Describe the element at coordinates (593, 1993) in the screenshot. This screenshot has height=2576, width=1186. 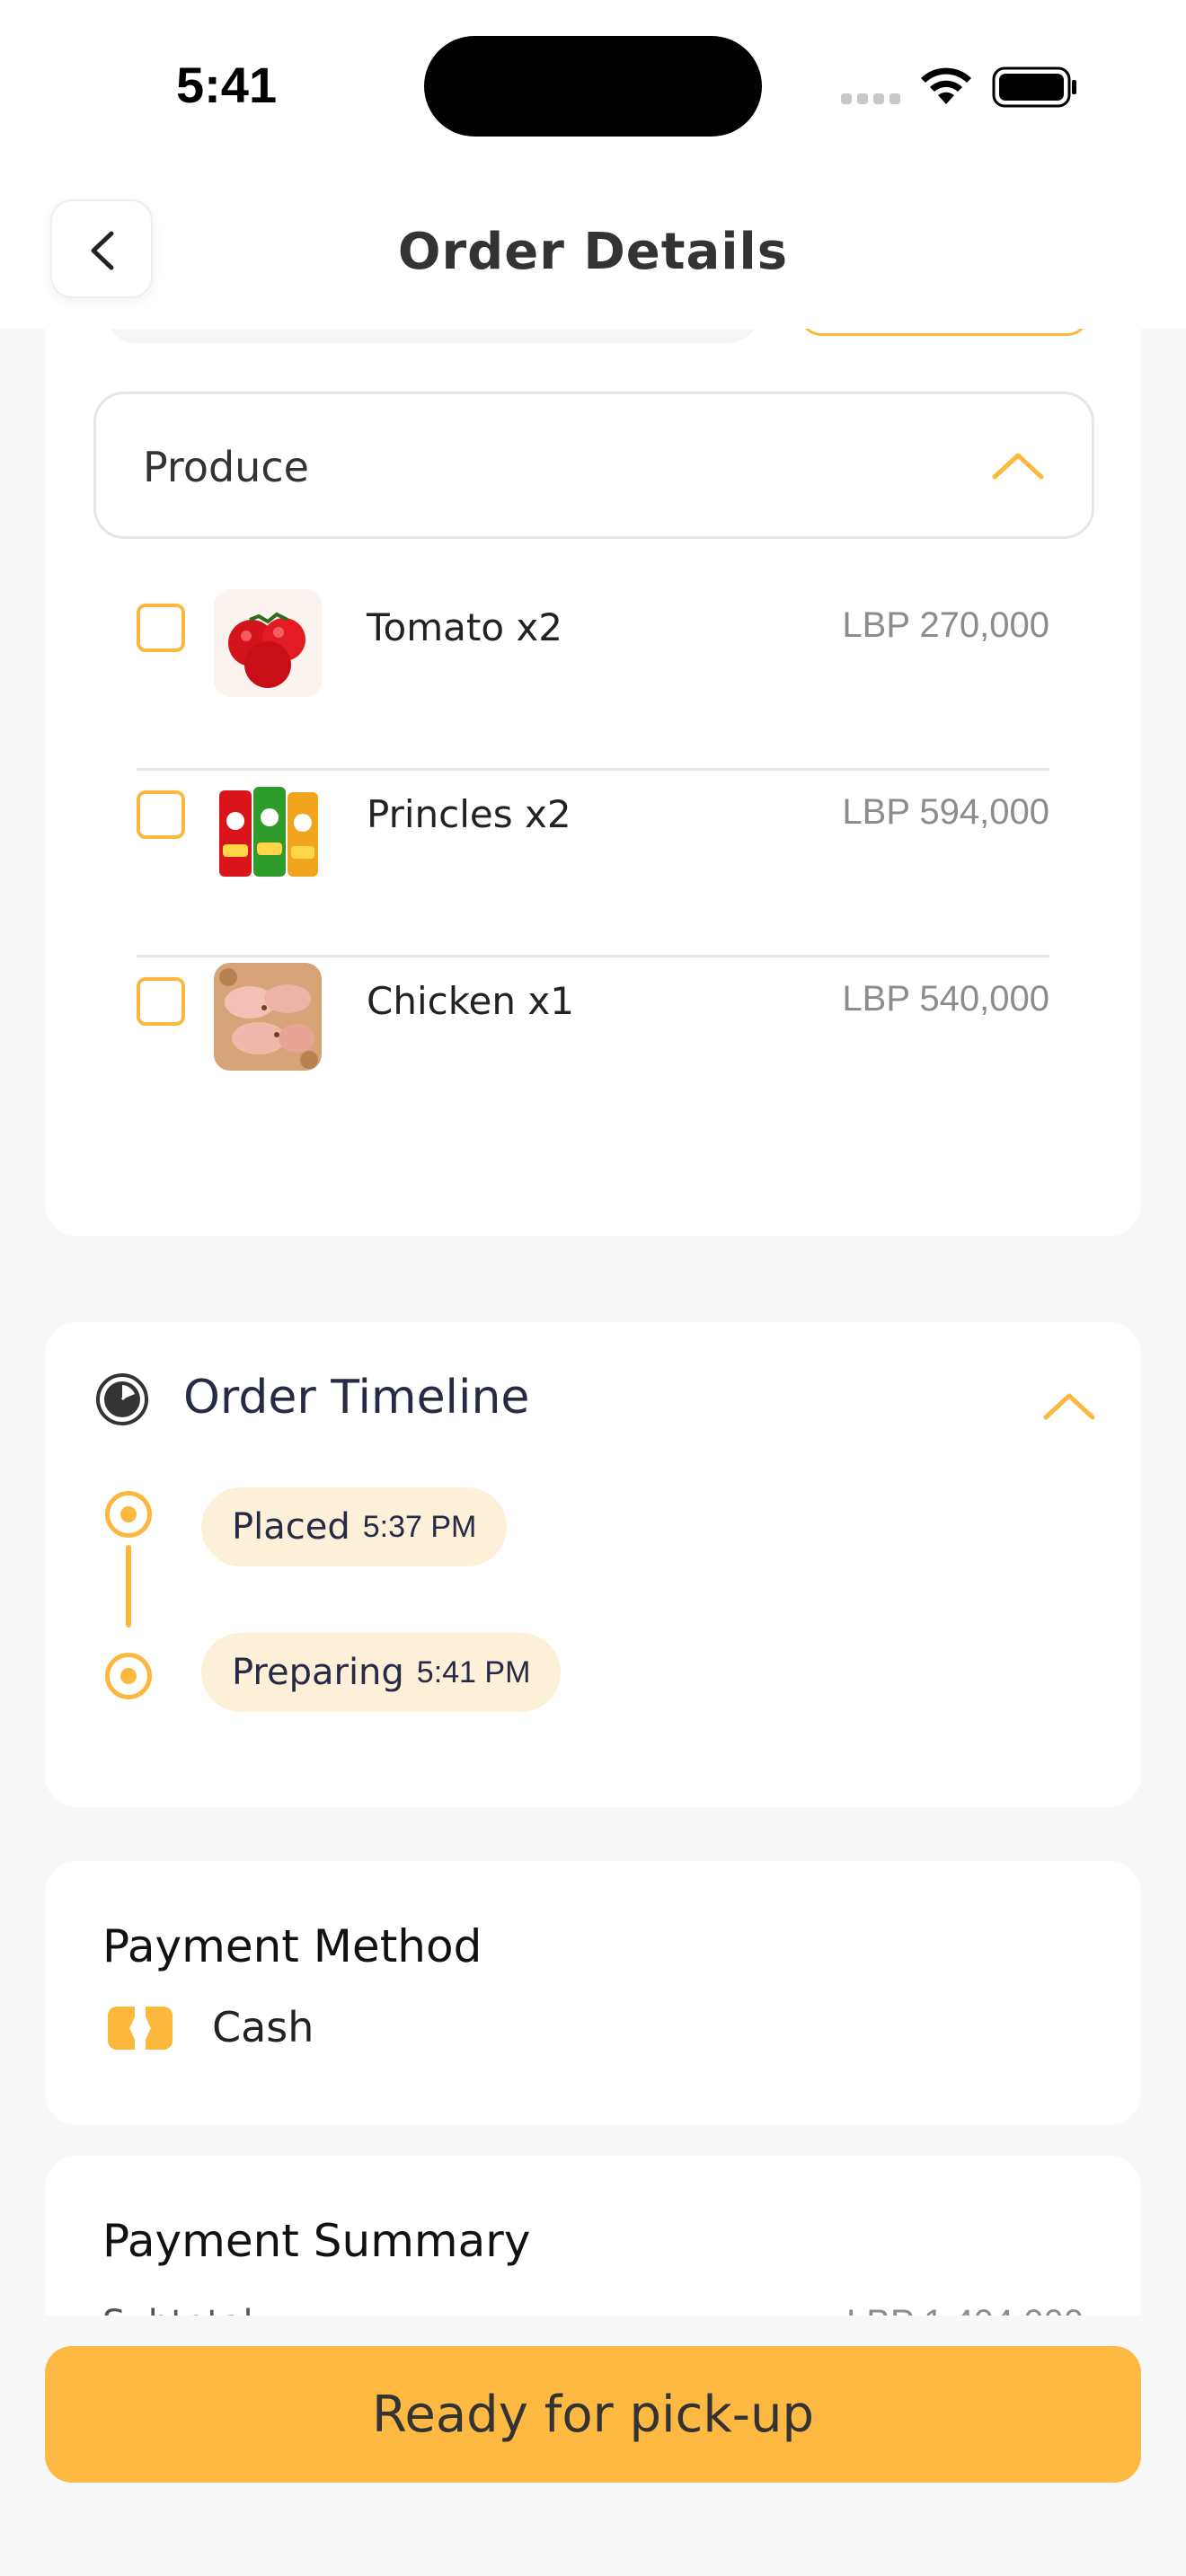
I see `payment-method-card: Payment Method Cash` at that location.